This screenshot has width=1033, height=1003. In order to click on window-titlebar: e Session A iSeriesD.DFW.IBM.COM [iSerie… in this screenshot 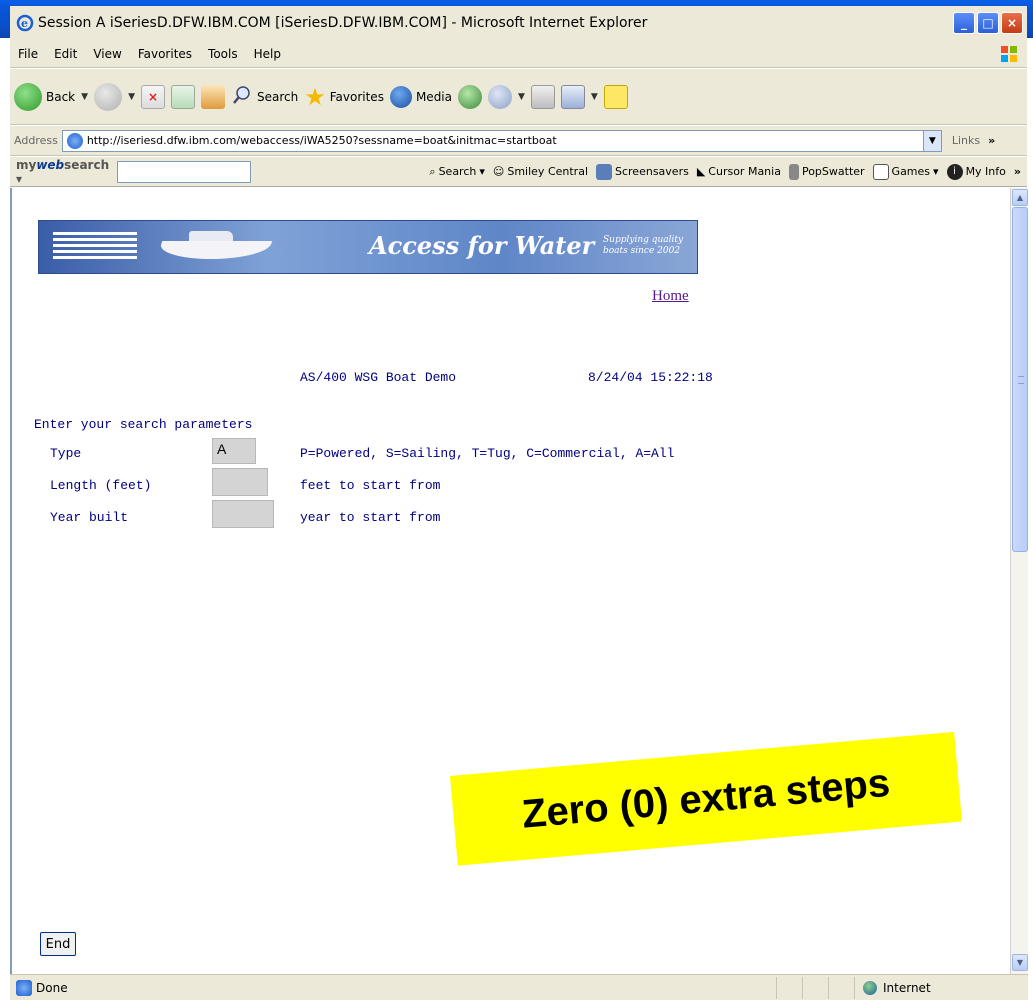, I will do `click(516, 20)`.